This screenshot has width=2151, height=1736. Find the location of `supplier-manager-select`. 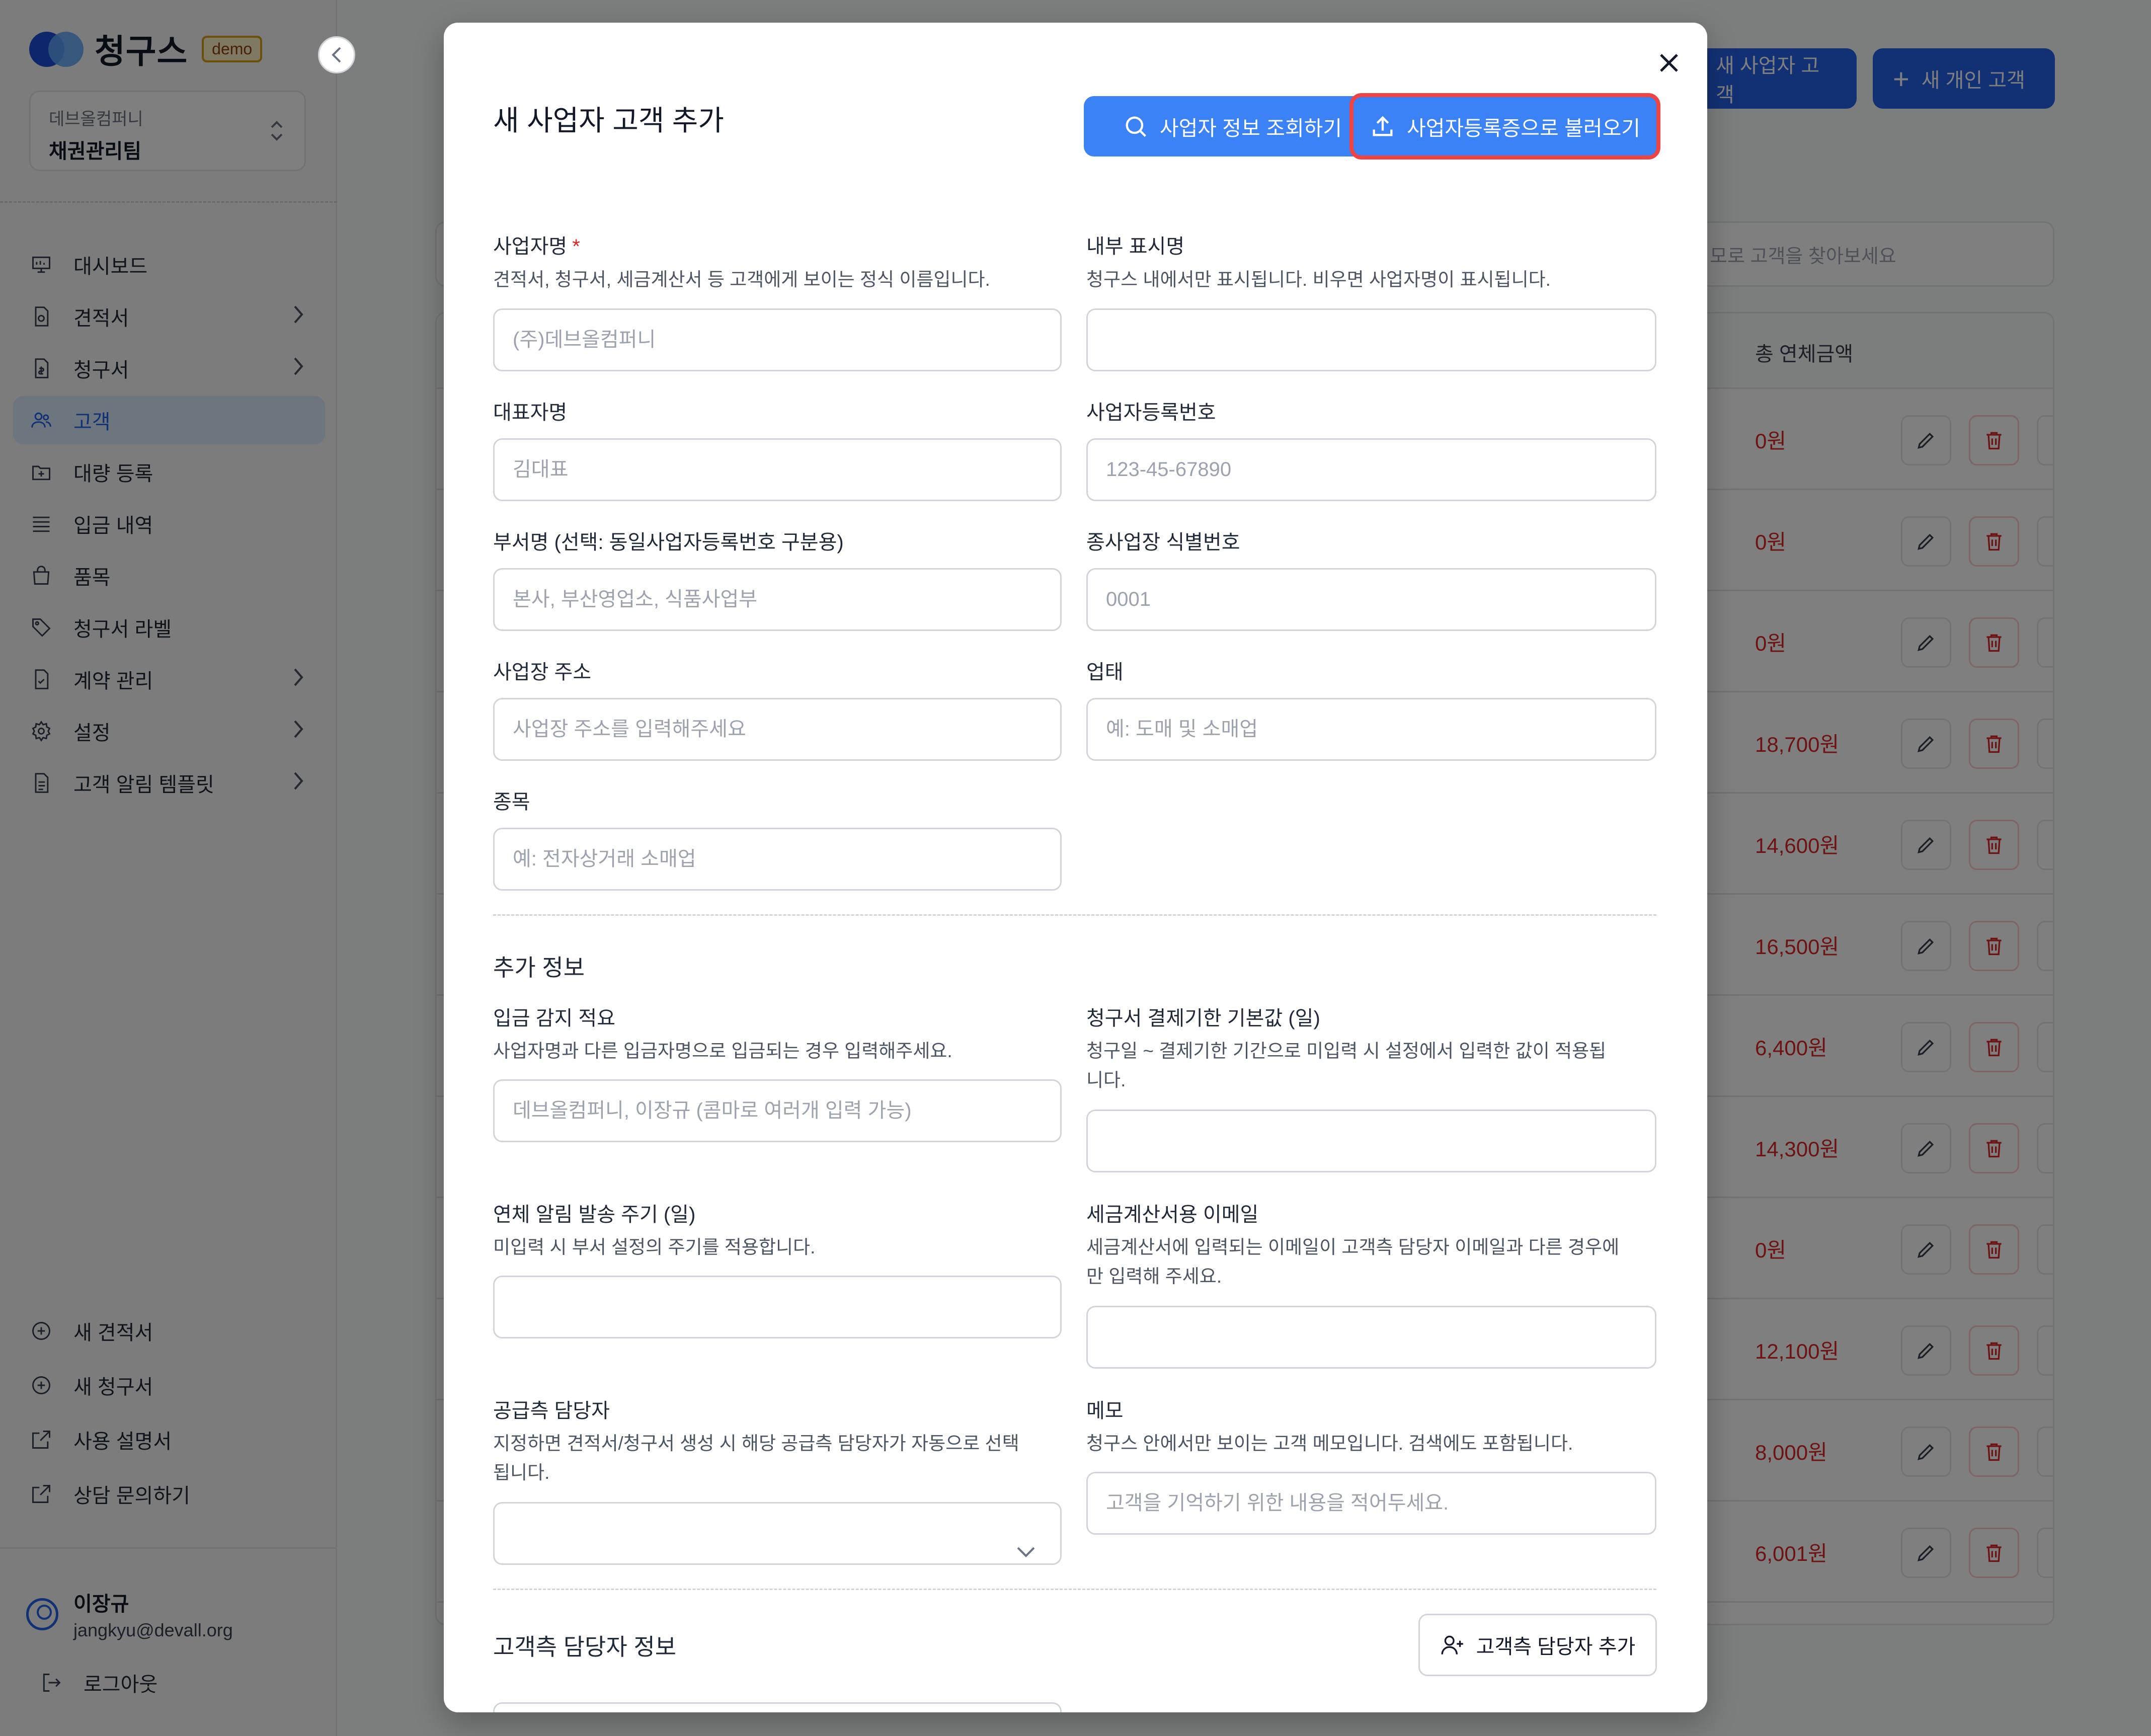

supplier-manager-select is located at coordinates (777, 1533).